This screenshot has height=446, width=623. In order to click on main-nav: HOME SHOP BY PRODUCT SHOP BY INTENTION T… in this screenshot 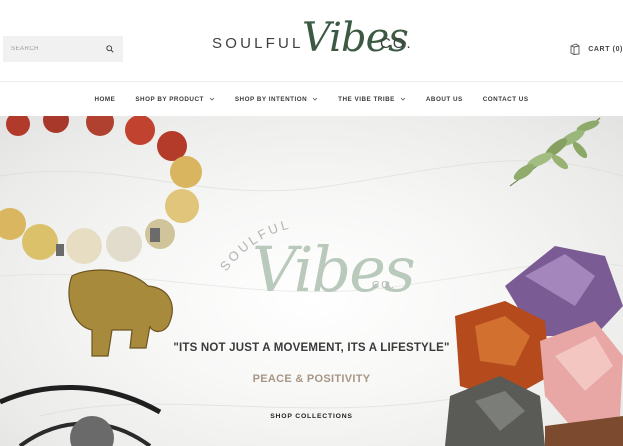, I will do `click(311, 99)`.